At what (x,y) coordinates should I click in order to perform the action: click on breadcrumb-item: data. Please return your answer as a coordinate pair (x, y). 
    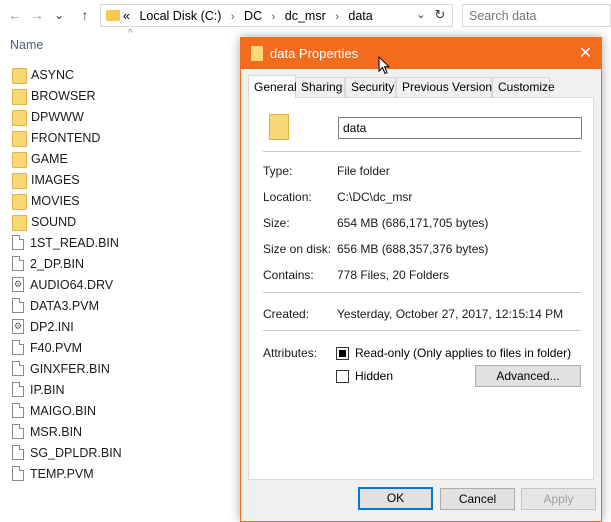
    Looking at the image, I should click on (360, 16).